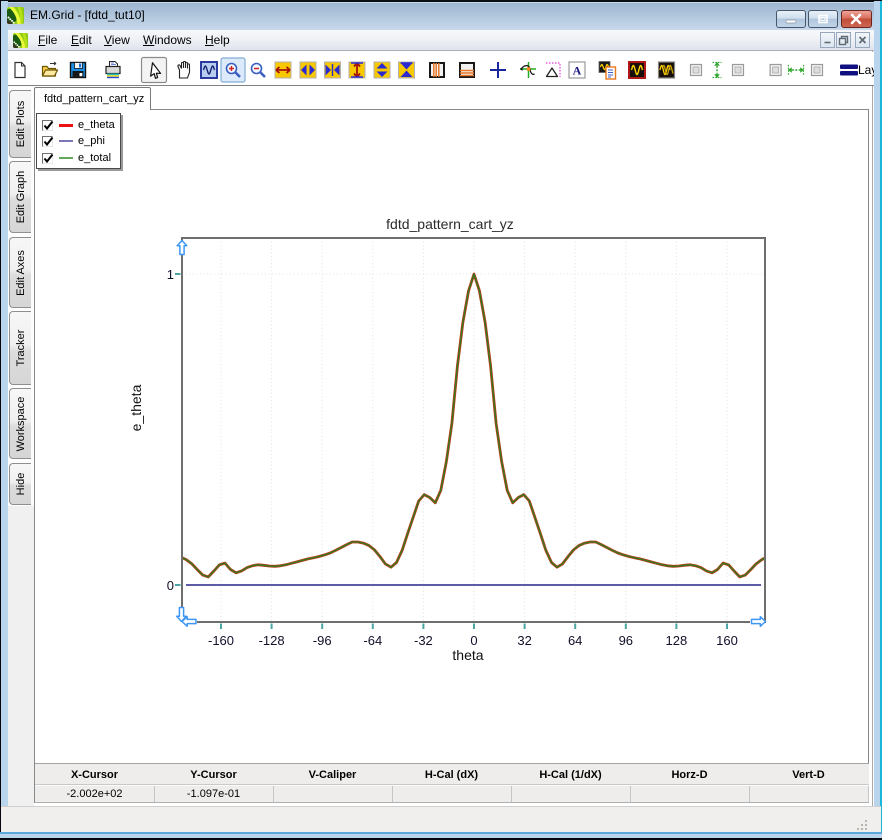 This screenshot has height=840, width=882. What do you see at coordinates (170, 274) in the screenshot?
I see `svg-text: 1` at bounding box center [170, 274].